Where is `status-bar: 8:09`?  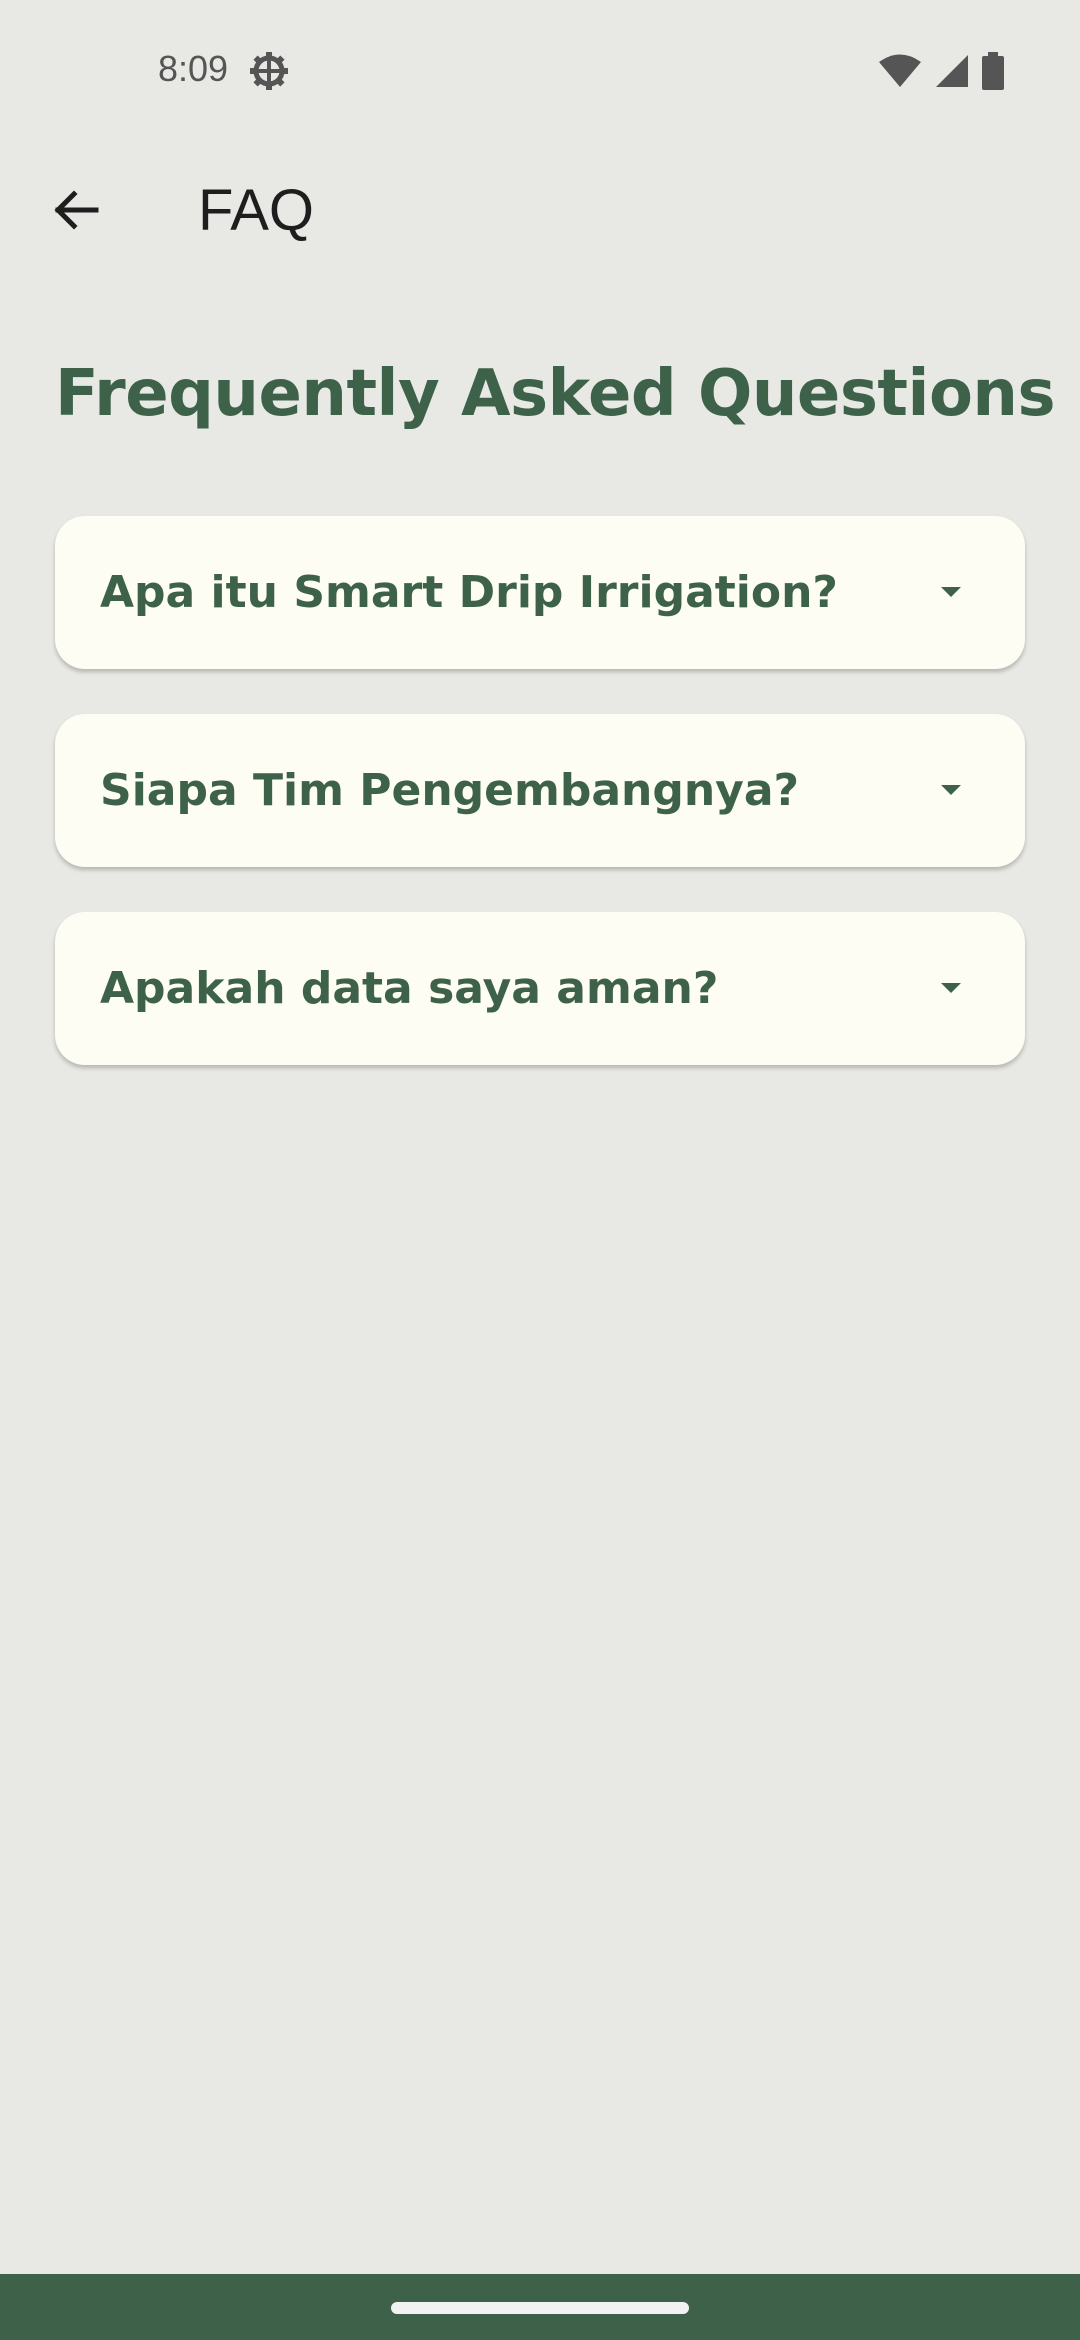 status-bar: 8:09 is located at coordinates (540, 70).